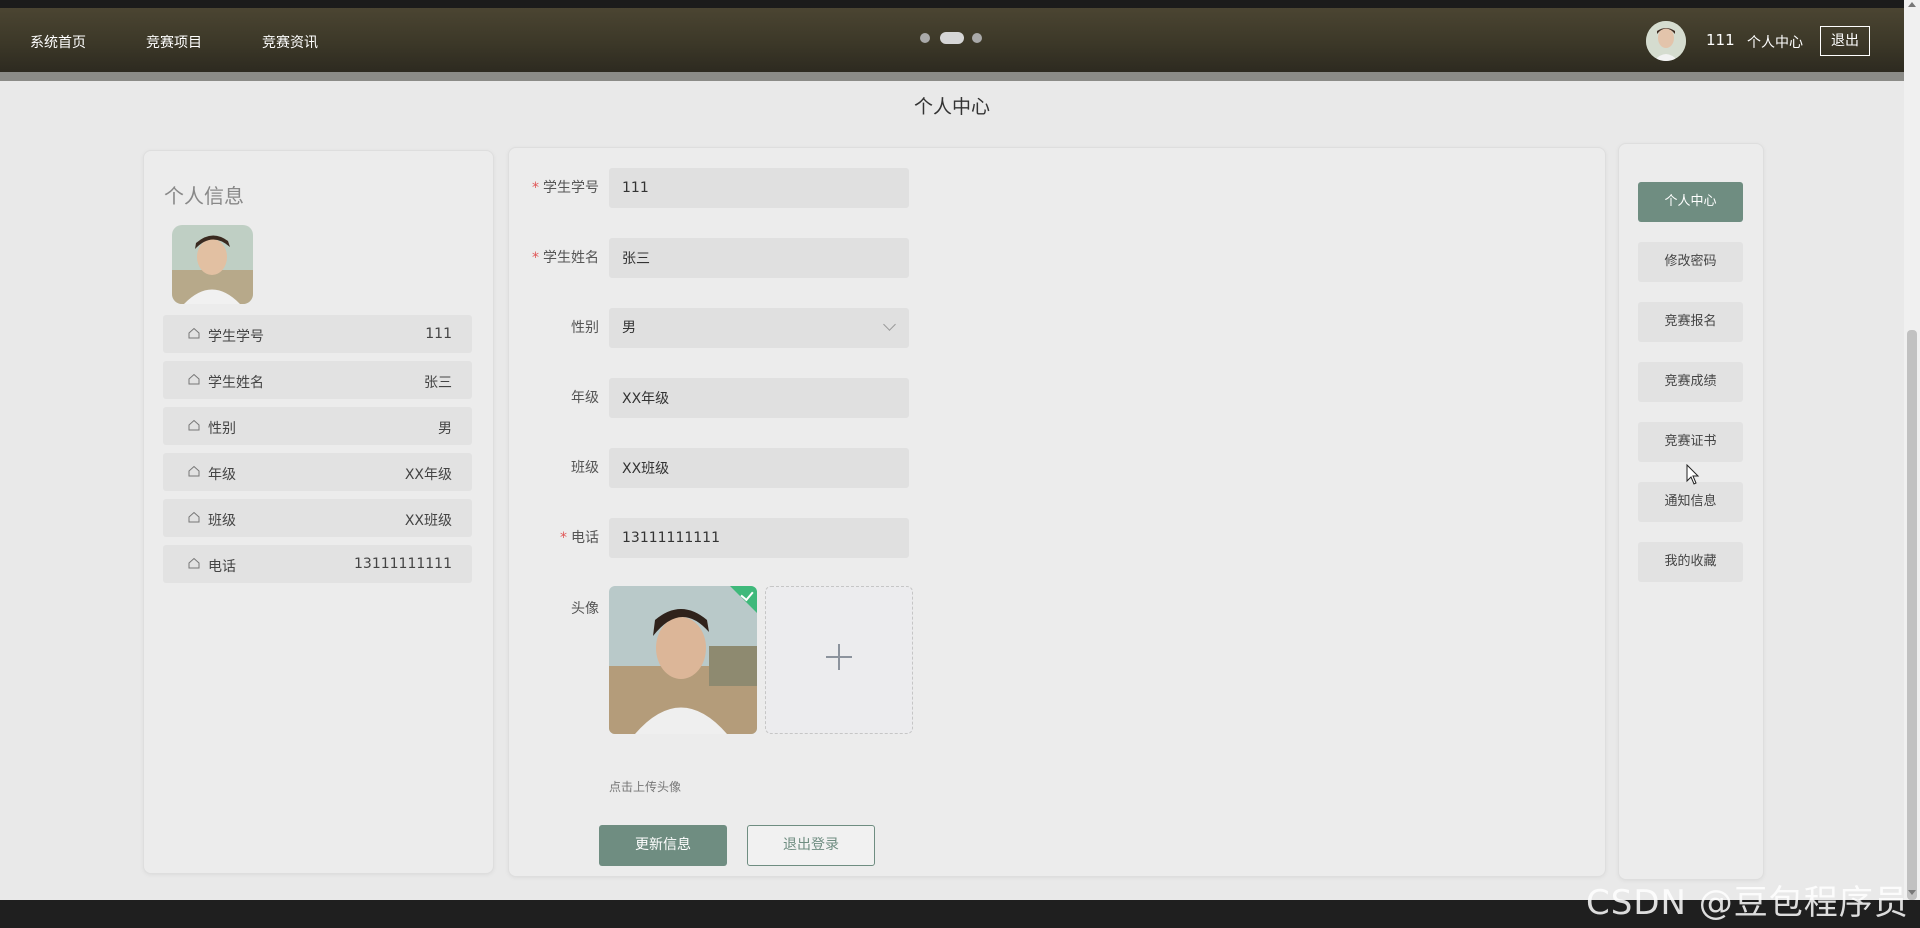  Describe the element at coordinates (585, 328) in the screenshot. I see `gender-label: 性别` at that location.